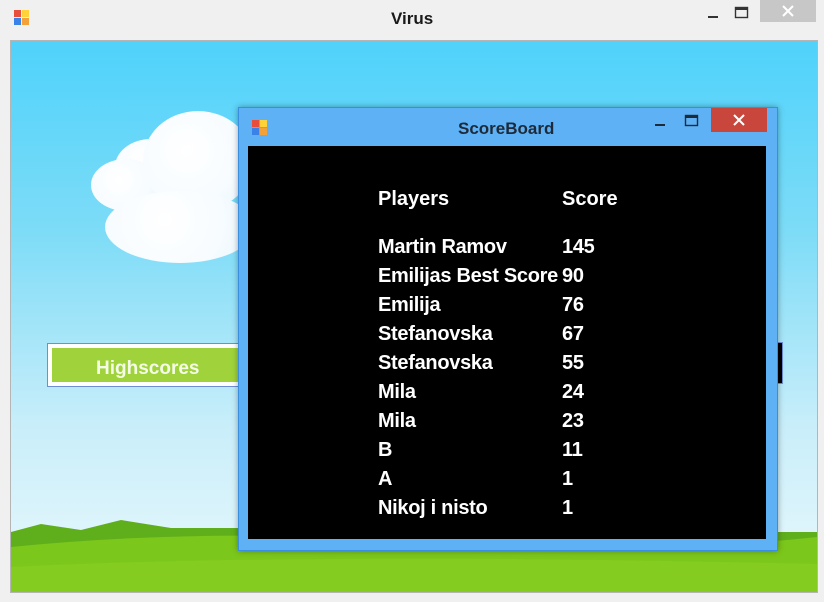 The image size is (824, 602). I want to click on player-score: 55, so click(573, 363).